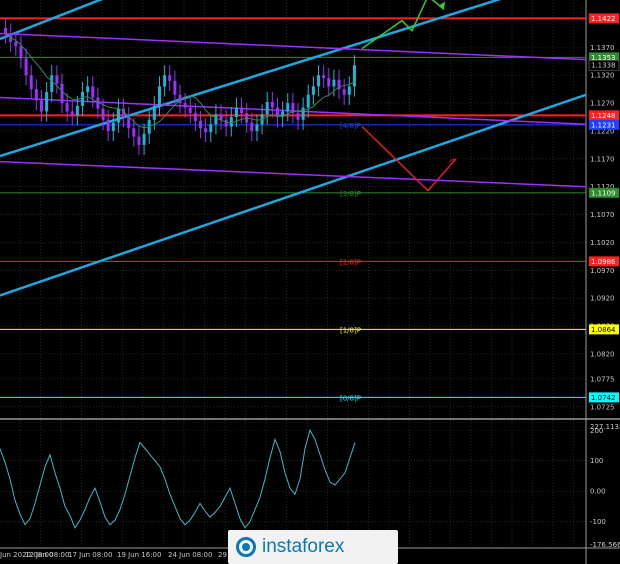 The image size is (620, 564). I want to click on y-tick-label: 1.0820, so click(602, 354).